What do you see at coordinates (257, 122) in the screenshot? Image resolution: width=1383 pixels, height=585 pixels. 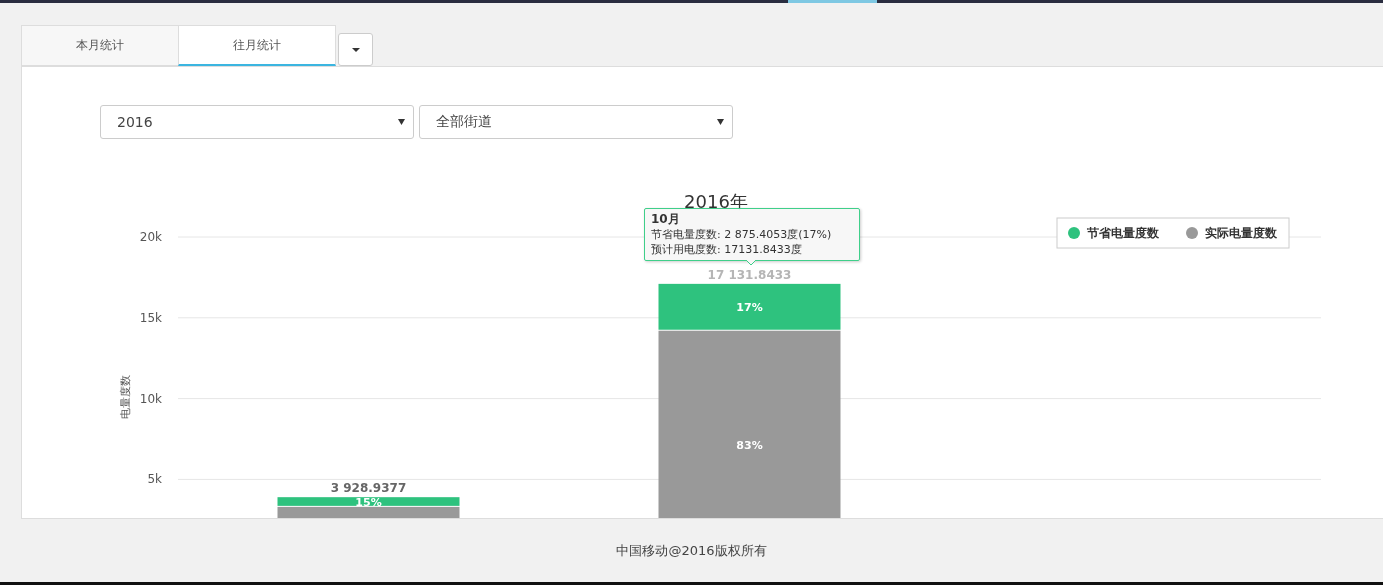 I see `select-field: 2016` at bounding box center [257, 122].